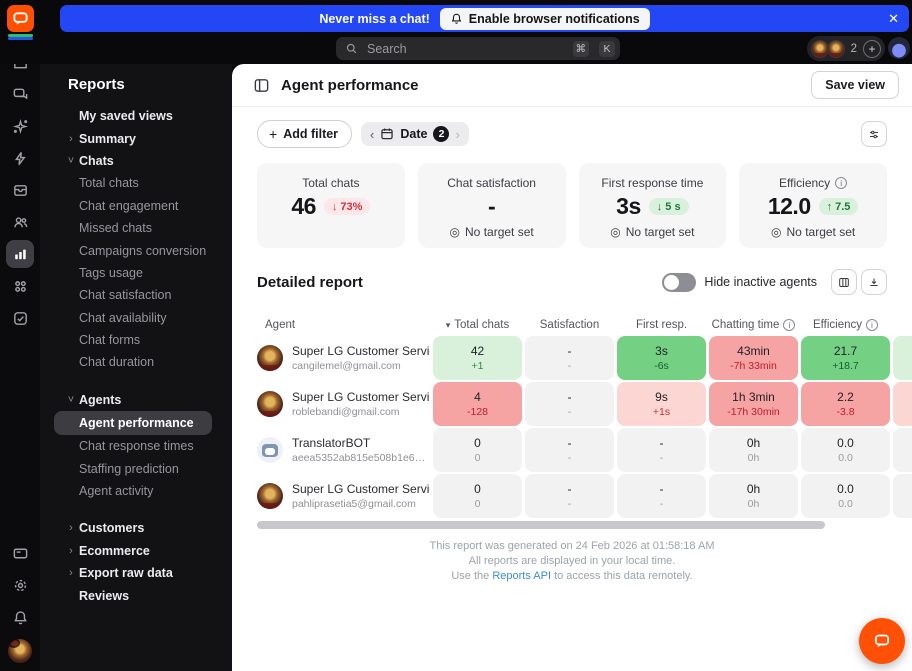 The image size is (912, 671). I want to click on overflow-cell, so click(902, 358).